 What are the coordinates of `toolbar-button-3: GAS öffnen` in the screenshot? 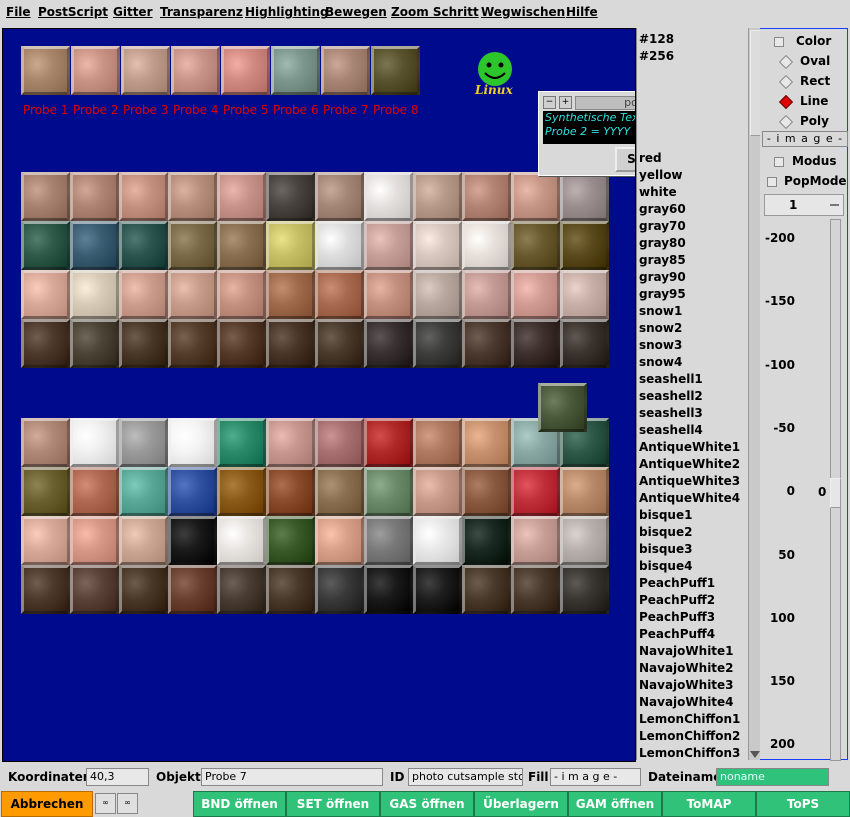 It's located at (427, 804).